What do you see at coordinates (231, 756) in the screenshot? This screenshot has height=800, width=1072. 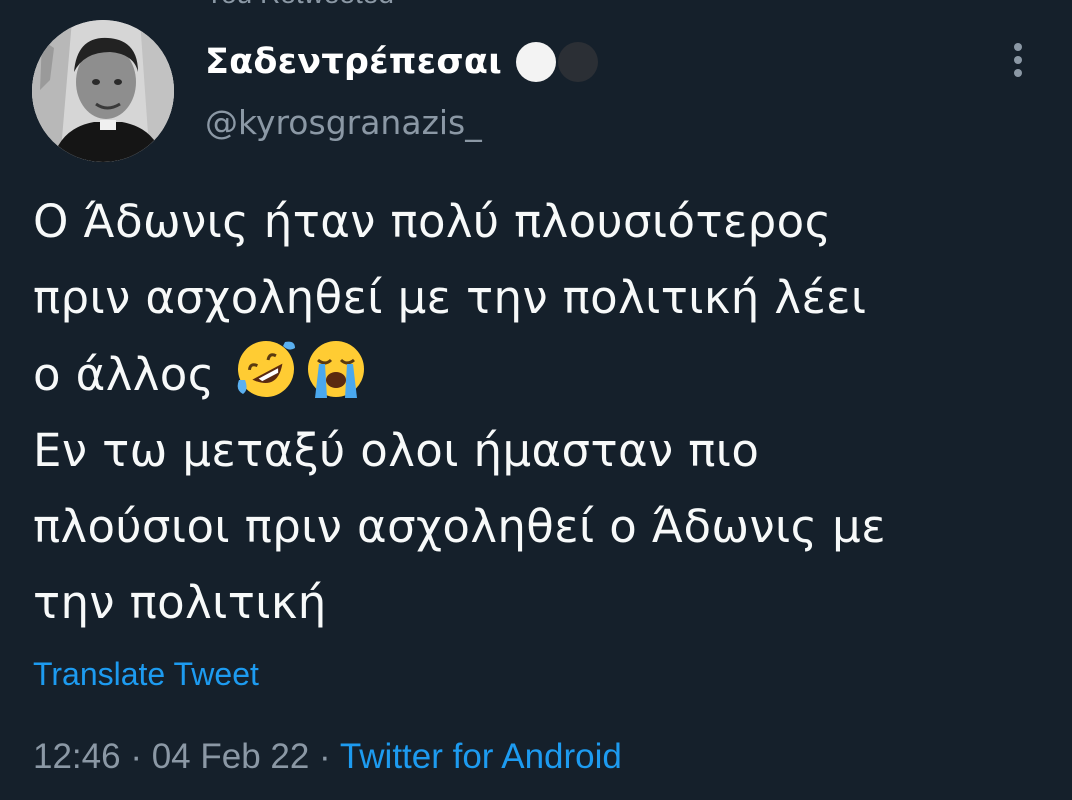 I see `tweet-date: 04 Feb 22` at bounding box center [231, 756].